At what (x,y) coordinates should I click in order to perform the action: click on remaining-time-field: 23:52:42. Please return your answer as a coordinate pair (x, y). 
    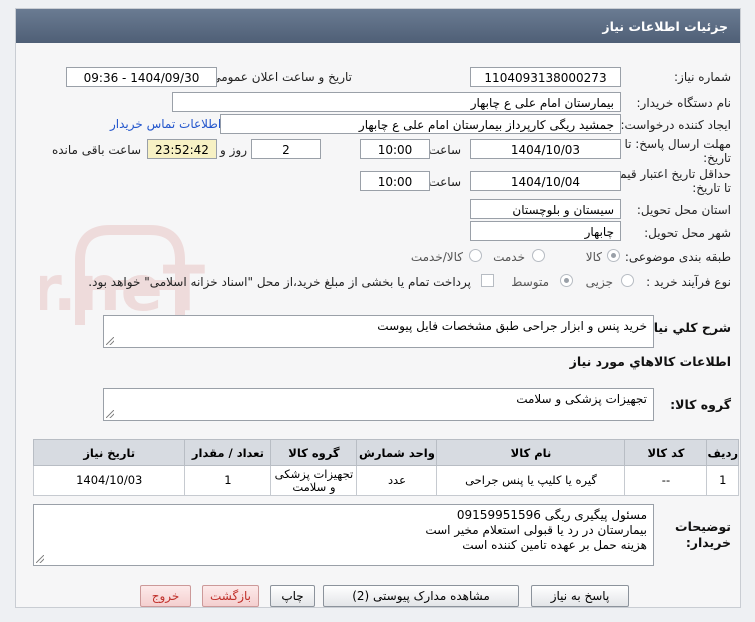
    Looking at the image, I should click on (182, 149).